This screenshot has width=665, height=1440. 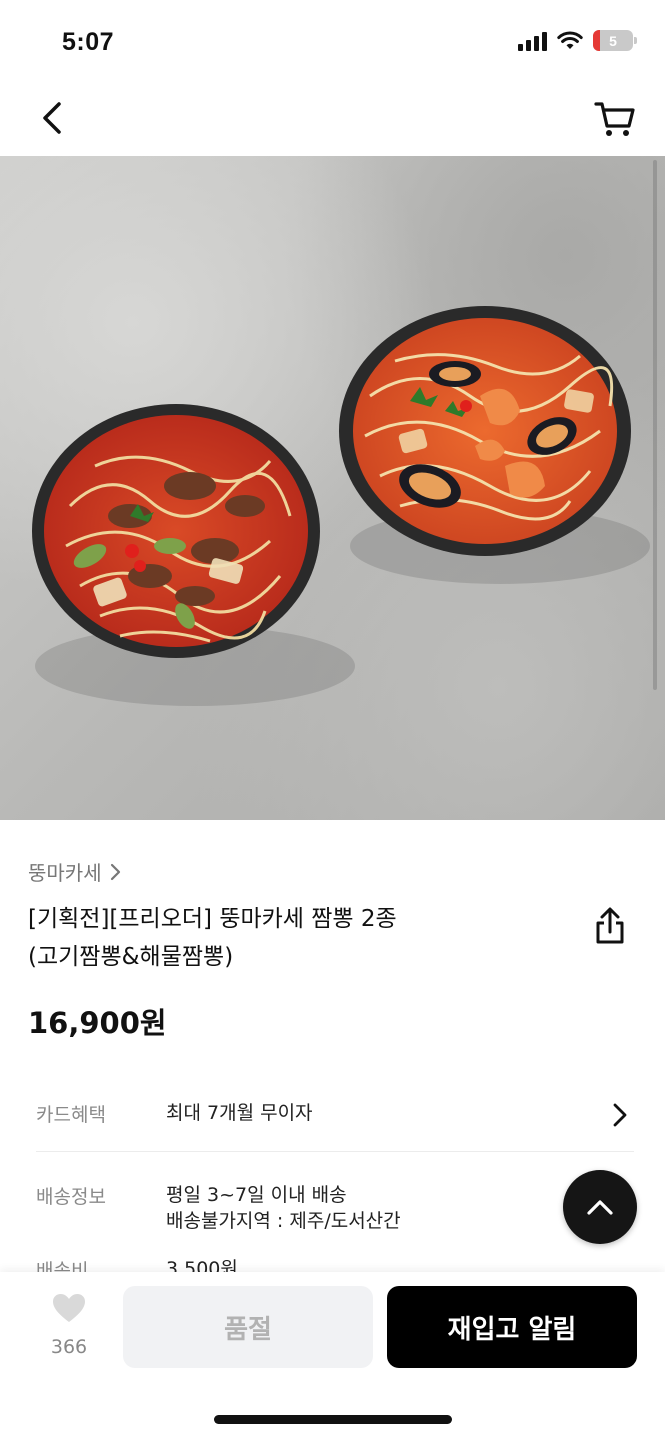 I want to click on product-title-line1: [기획전][프리오더] 뚱마카세 짬뽕 2종, so click(x=212, y=919).